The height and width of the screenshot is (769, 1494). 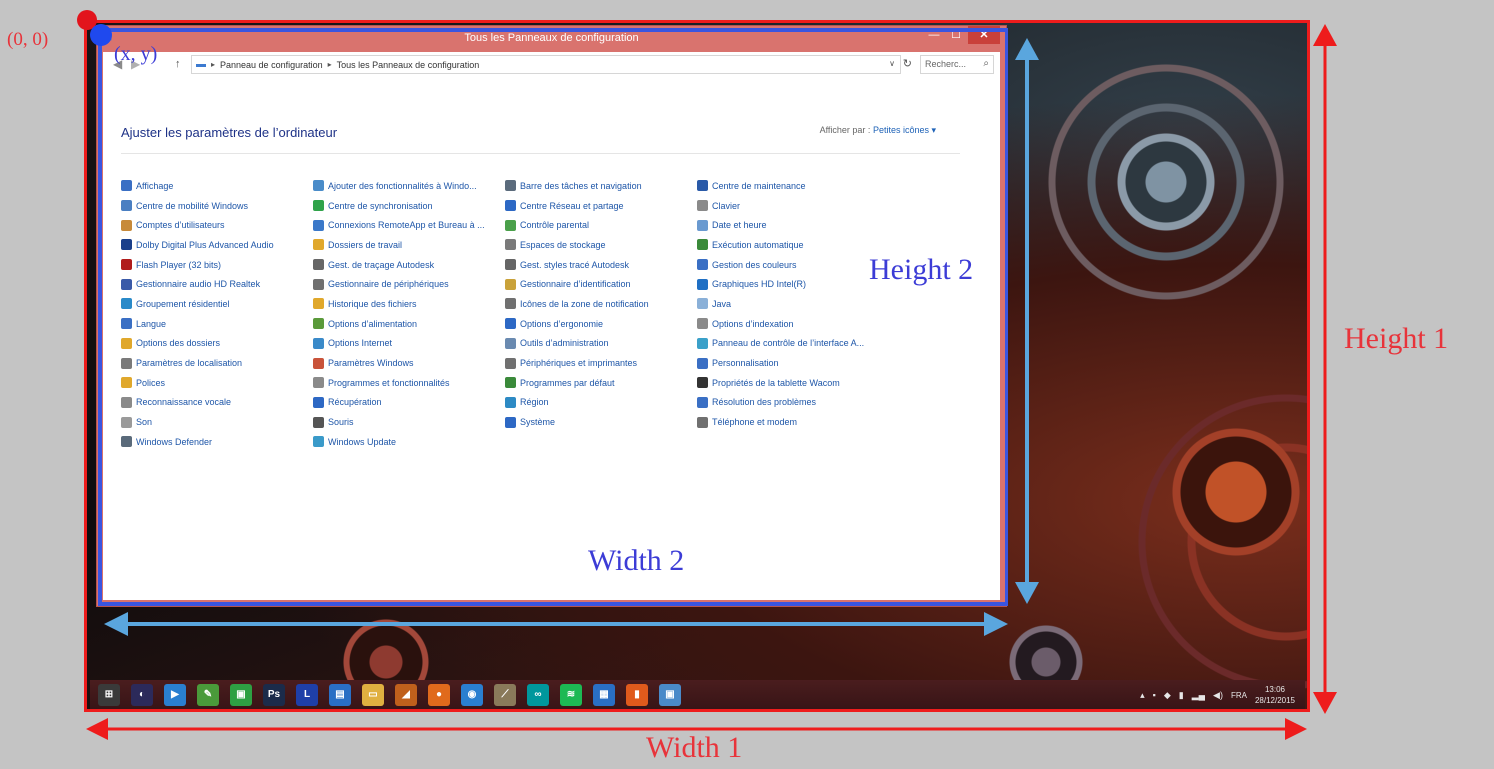 I want to click on height2-arrow-head-bottom, so click(x=1027, y=593).